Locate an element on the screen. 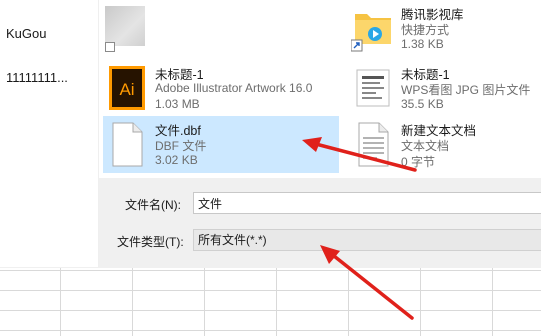 This screenshot has width=541, height=336. file-type: Adobe Illustrator Artwork 16.0 is located at coordinates (234, 88).